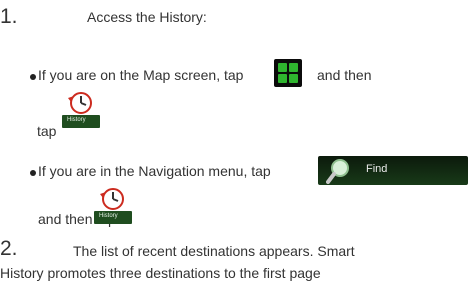  I want to click on bullet-1-text-a: If you are on the Map screen, tap, so click(141, 75).